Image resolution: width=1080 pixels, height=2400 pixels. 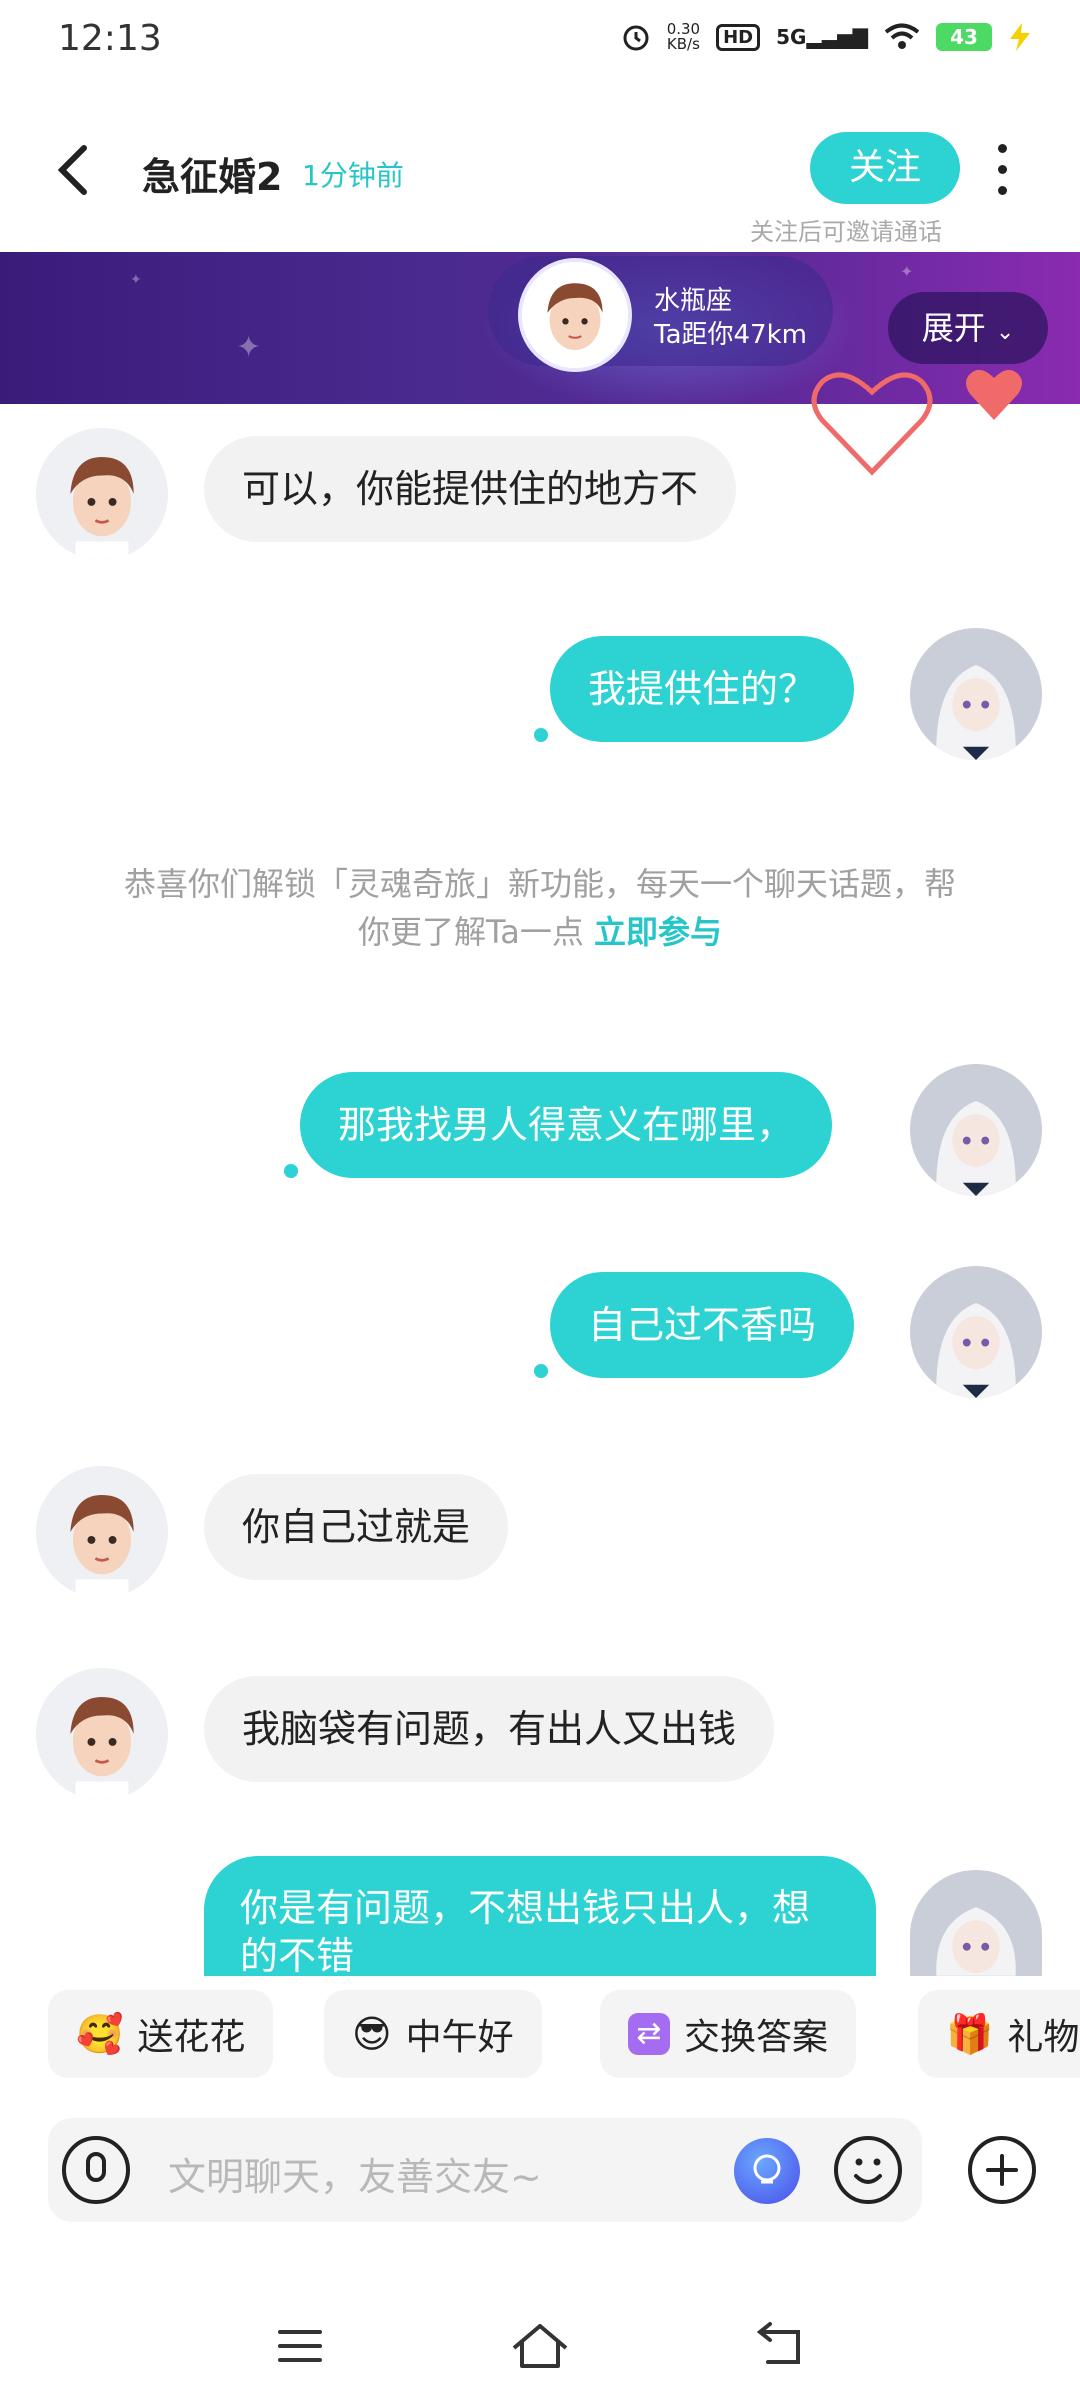 What do you see at coordinates (539, 908) in the screenshot?
I see `system-notice: 恭喜你们解锁「灵魂奇旅」新功能，每天一个聊天话题，帮你更了解Ta一点 立即参与` at bounding box center [539, 908].